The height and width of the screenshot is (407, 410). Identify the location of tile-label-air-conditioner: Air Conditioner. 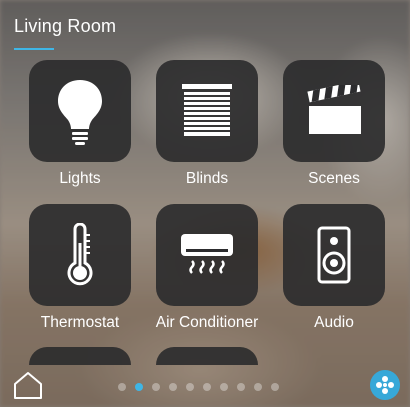
(207, 322).